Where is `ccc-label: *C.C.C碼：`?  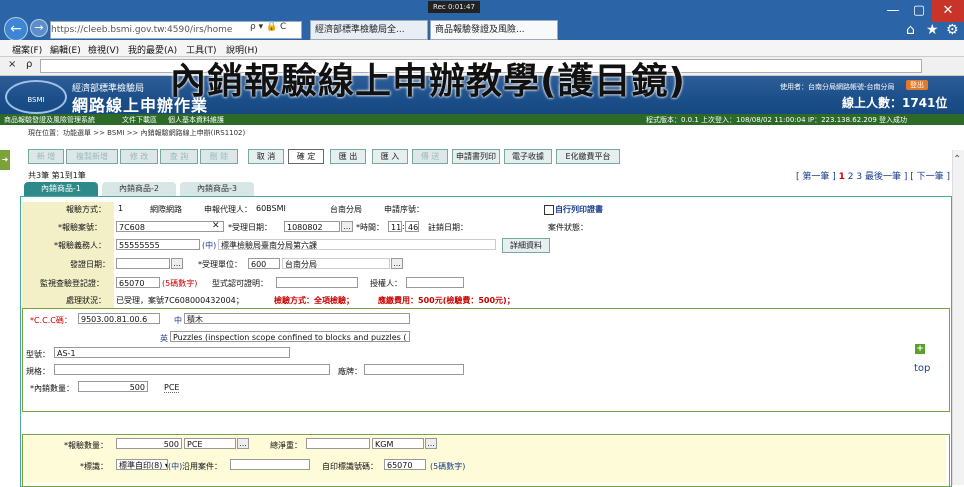
ccc-label: *C.C.C碼： is located at coordinates (51, 320).